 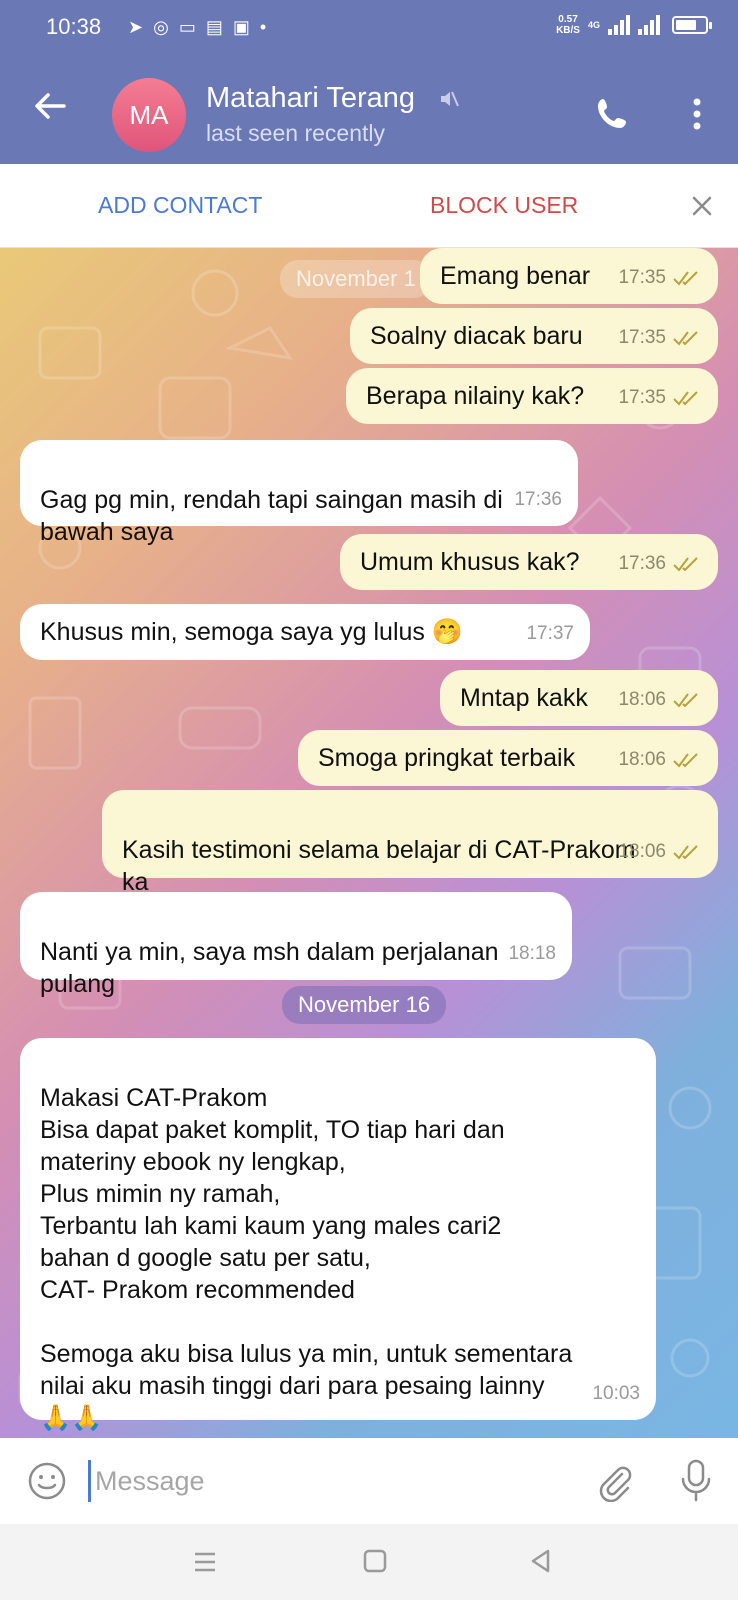 I want to click on date-separator: November 1, so click(x=356, y=279).